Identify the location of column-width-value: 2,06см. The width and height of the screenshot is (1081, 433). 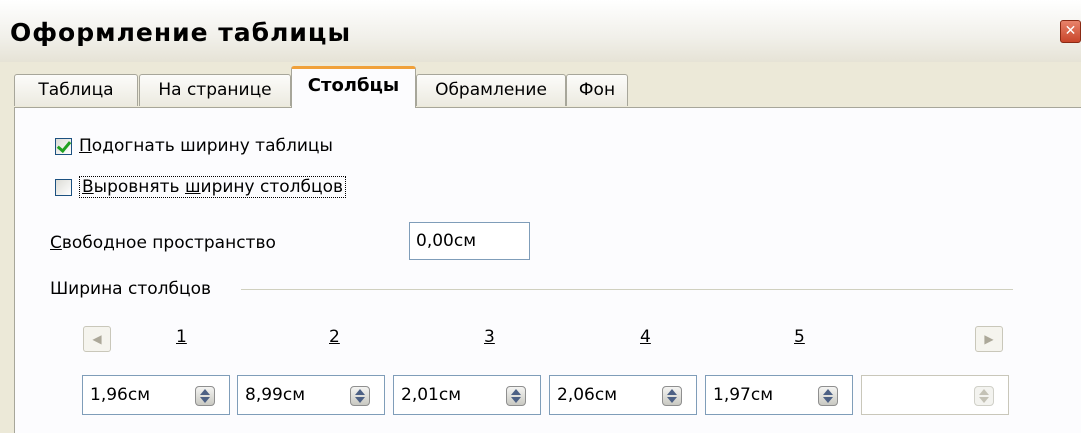
(587, 395).